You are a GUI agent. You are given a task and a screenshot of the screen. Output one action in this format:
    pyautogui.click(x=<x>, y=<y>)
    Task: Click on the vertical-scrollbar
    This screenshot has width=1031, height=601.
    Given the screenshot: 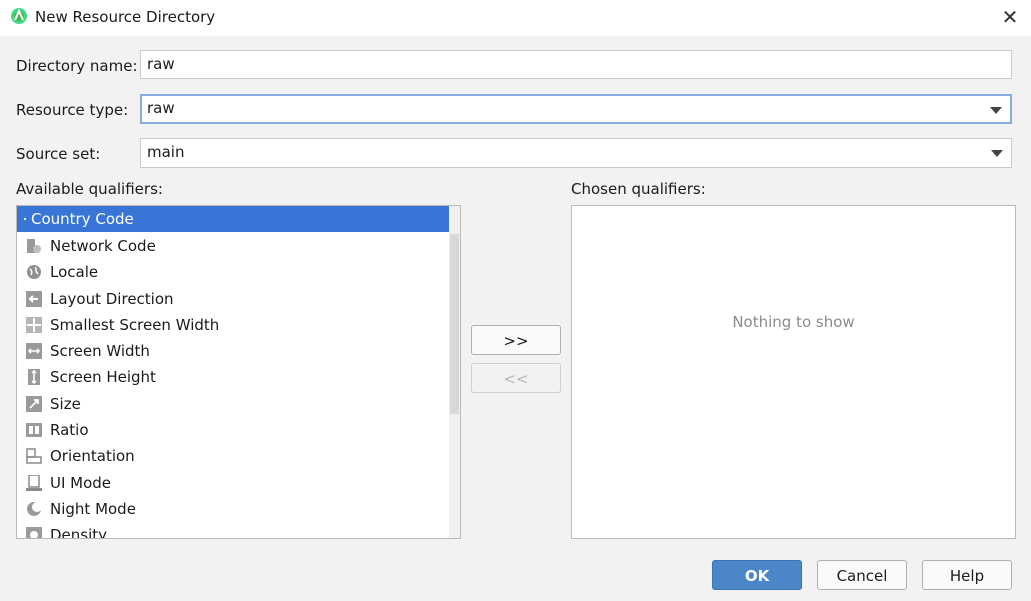 What is the action you would take?
    pyautogui.click(x=454, y=372)
    